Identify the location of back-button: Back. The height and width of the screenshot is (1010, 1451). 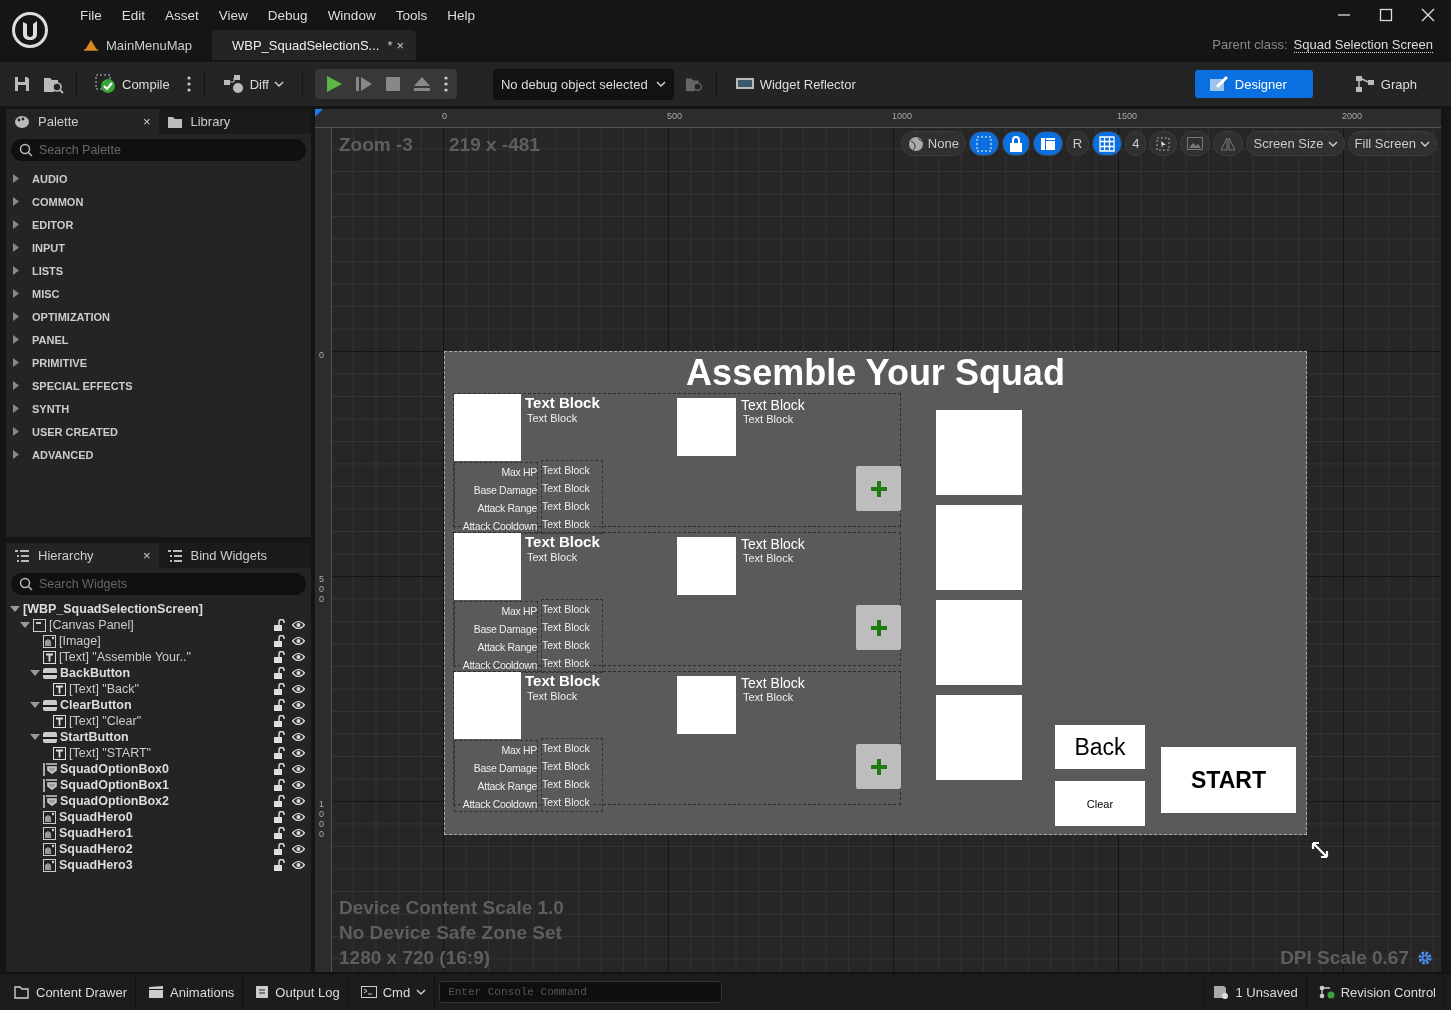
(1100, 747).